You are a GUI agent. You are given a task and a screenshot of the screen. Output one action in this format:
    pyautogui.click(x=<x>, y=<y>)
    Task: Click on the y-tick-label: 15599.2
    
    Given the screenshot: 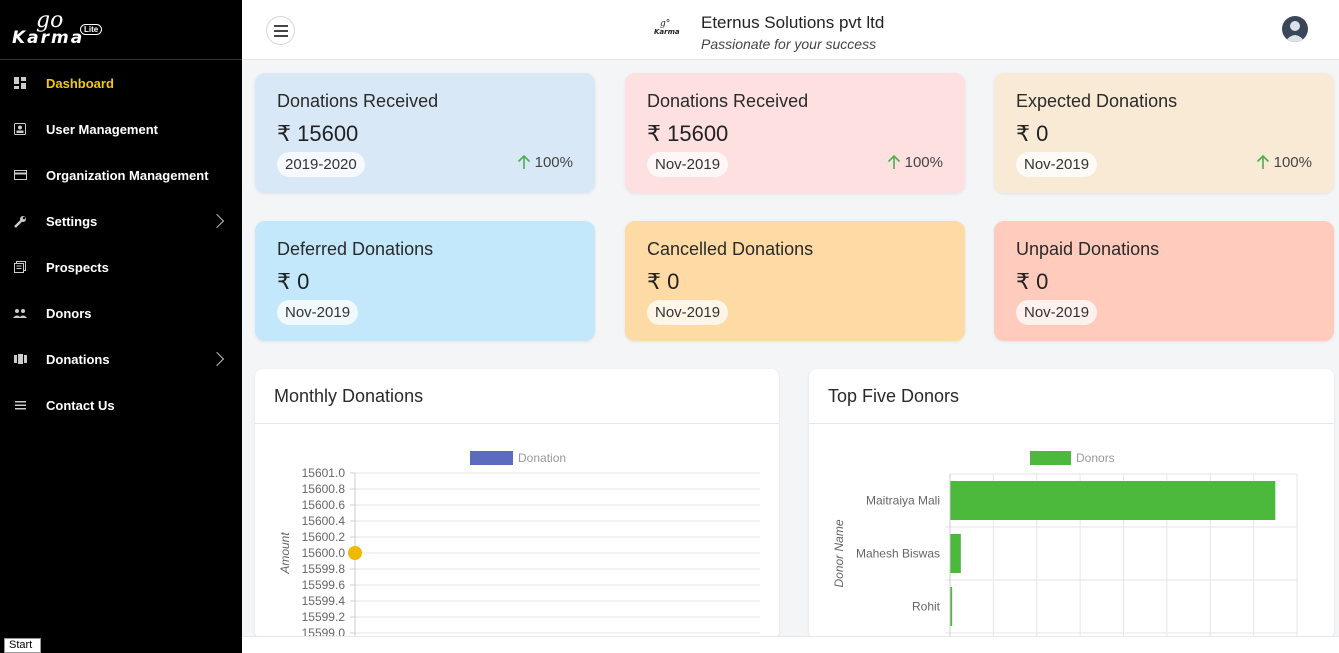 What is the action you would take?
    pyautogui.click(x=324, y=617)
    